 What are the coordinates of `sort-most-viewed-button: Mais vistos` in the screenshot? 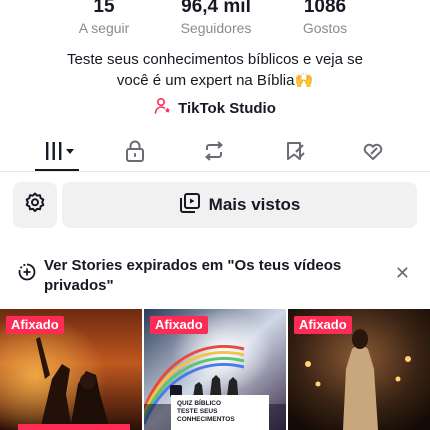 It's located at (239, 205).